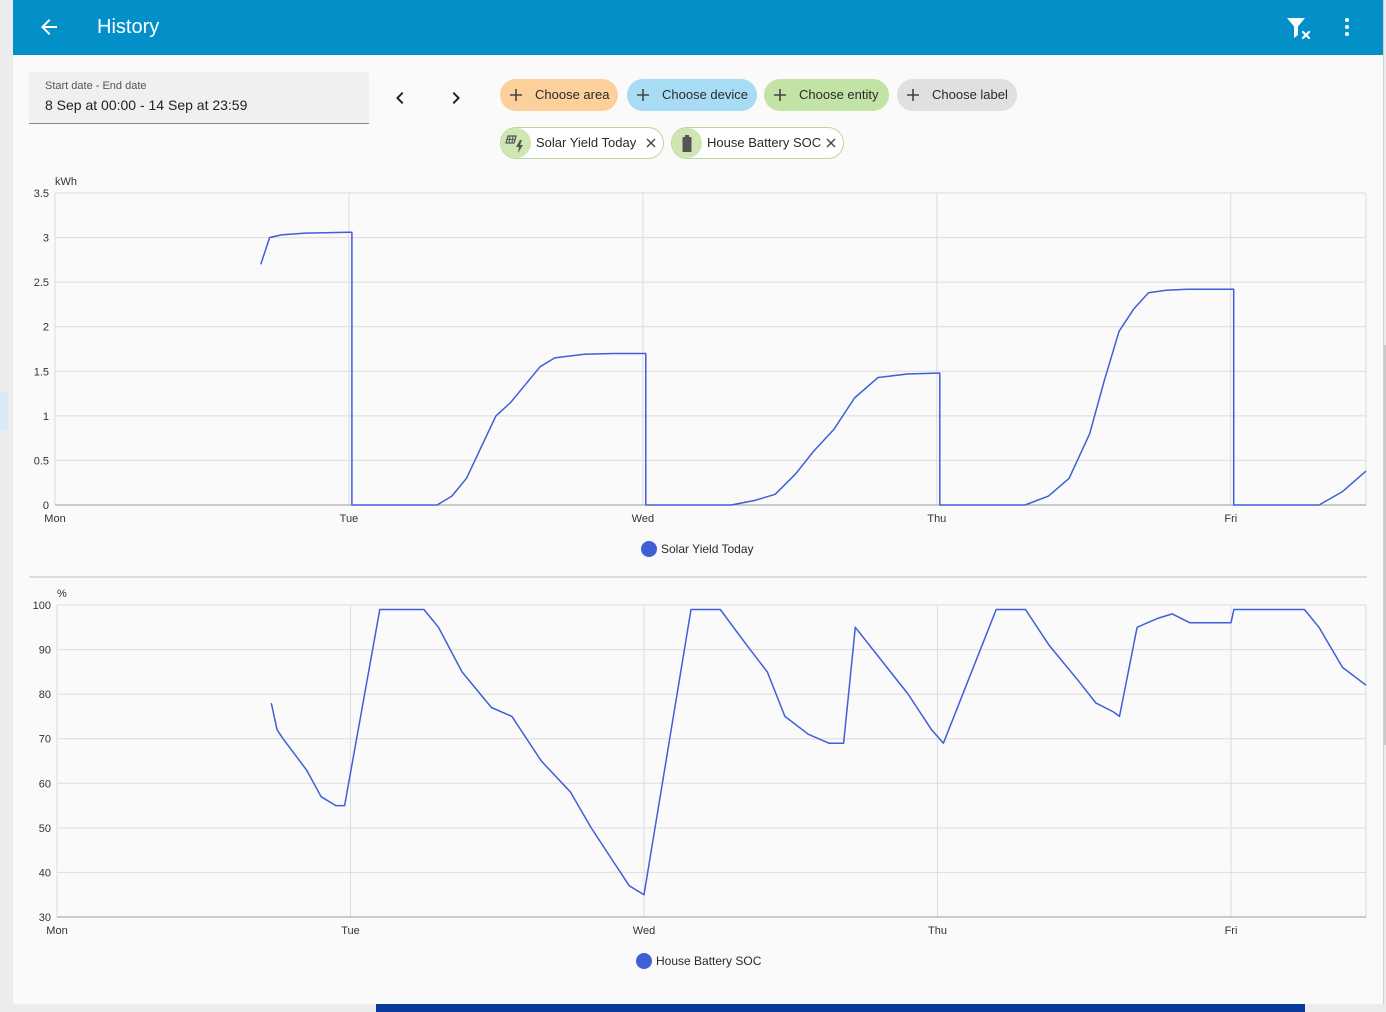 The height and width of the screenshot is (1012, 1386). Describe the element at coordinates (62, 594) in the screenshot. I see `y-unit-label: %` at that location.